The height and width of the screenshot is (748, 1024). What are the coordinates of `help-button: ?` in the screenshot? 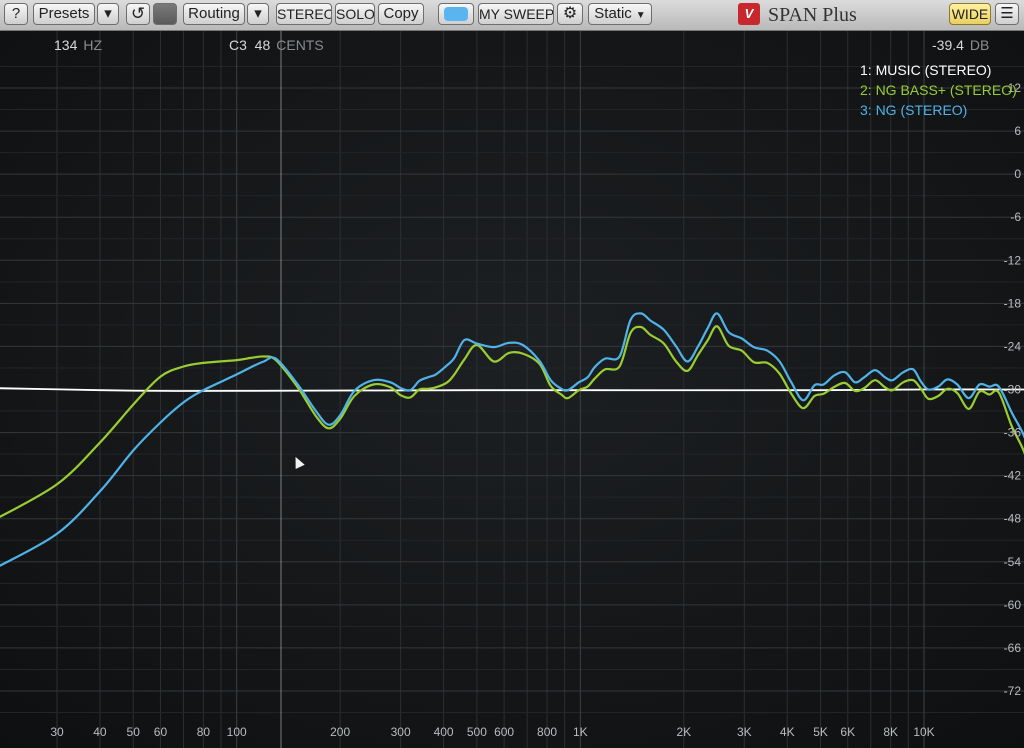 It's located at (16, 14).